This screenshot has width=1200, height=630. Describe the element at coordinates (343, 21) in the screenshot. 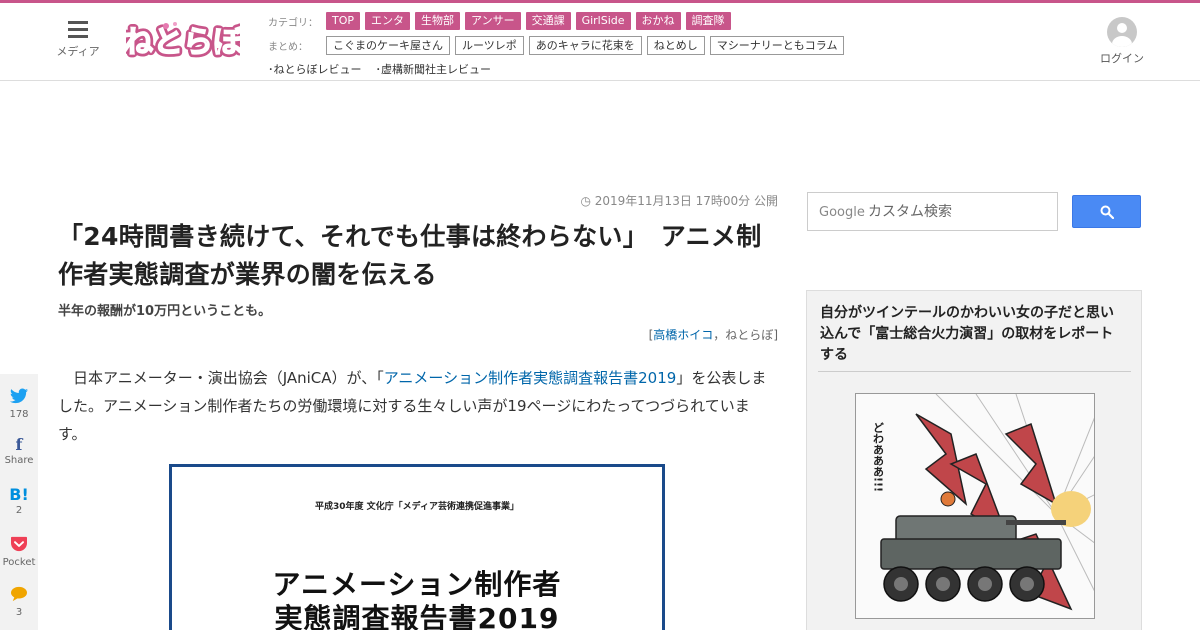

I see `category-top: TOP` at that location.